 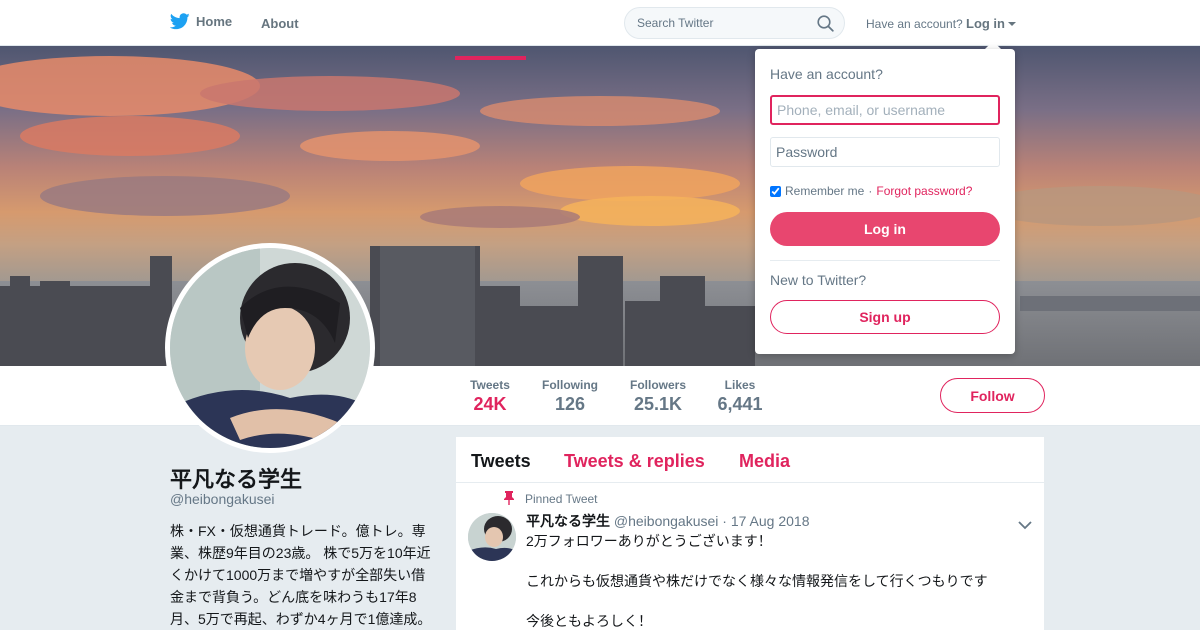 What do you see at coordinates (914, 24) in the screenshot?
I see `have-account-text: Have an account?` at bounding box center [914, 24].